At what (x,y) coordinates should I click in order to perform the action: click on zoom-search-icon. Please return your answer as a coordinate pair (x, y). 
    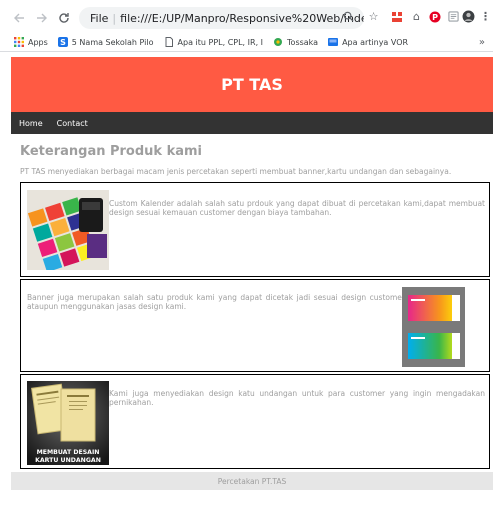
    Looking at the image, I should click on (348, 16).